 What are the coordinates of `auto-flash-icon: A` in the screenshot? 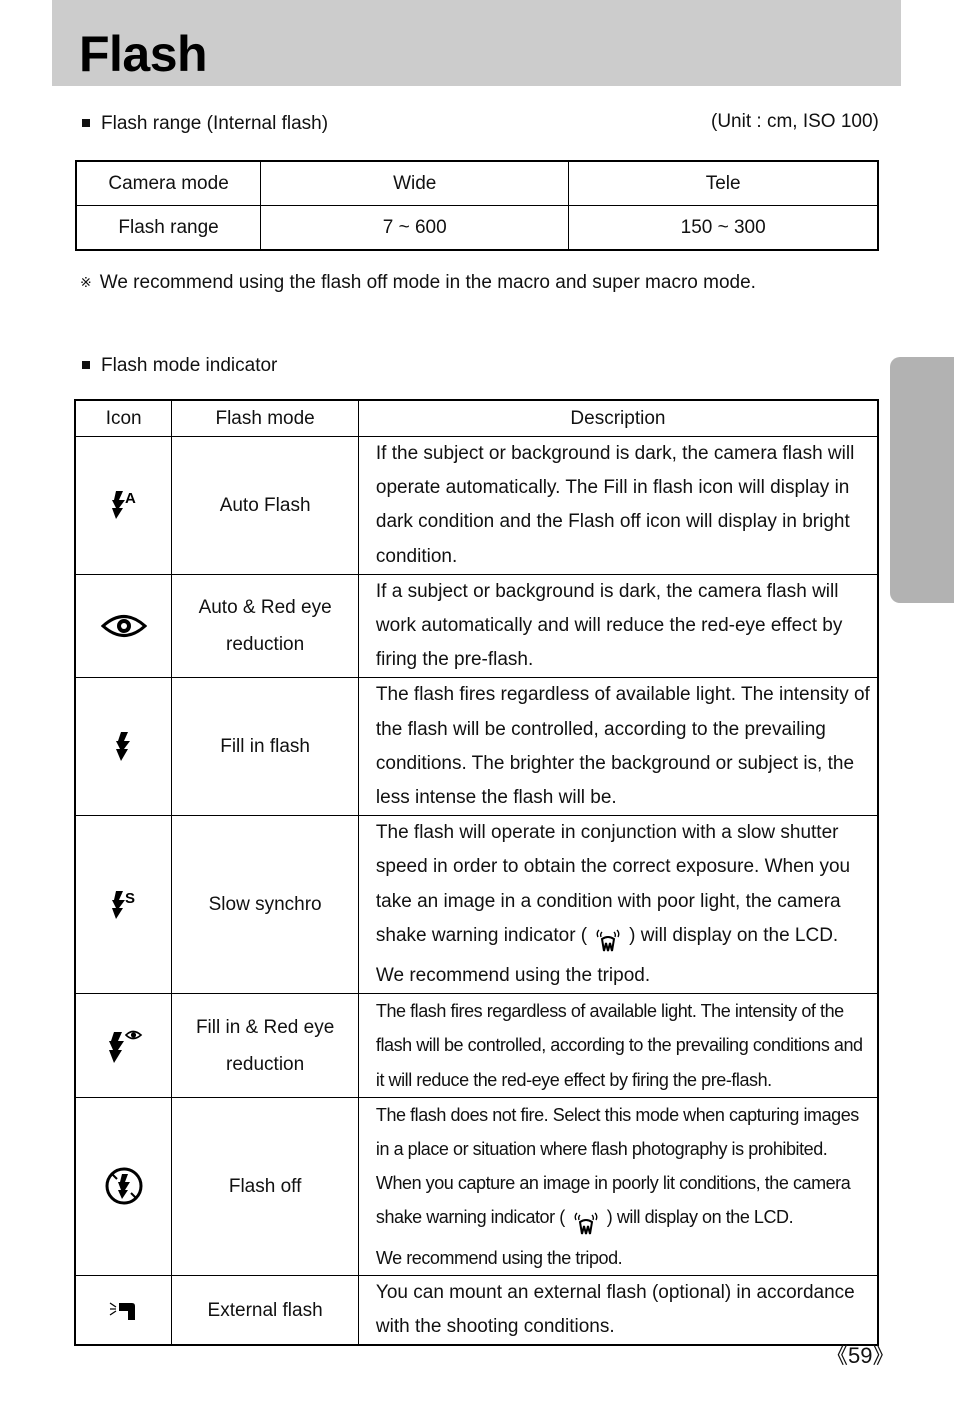 It's located at (124, 505).